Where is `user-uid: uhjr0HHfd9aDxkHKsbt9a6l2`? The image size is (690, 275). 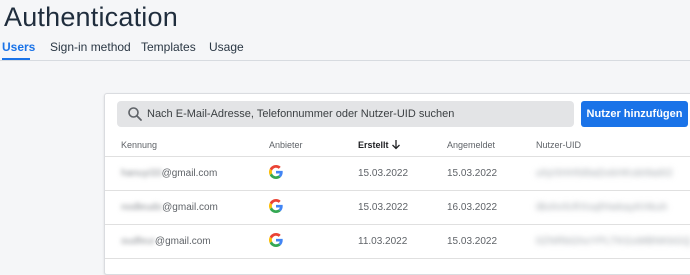 user-uid: uhjr0HHfd9aDxkHKsbt9a6l2 is located at coordinates (604, 173).